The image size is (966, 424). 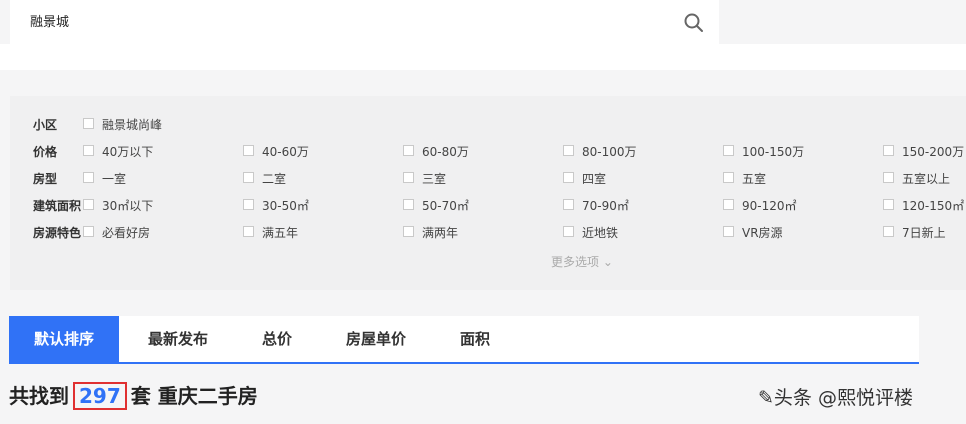 I want to click on tab-area: 面积, so click(x=475, y=339).